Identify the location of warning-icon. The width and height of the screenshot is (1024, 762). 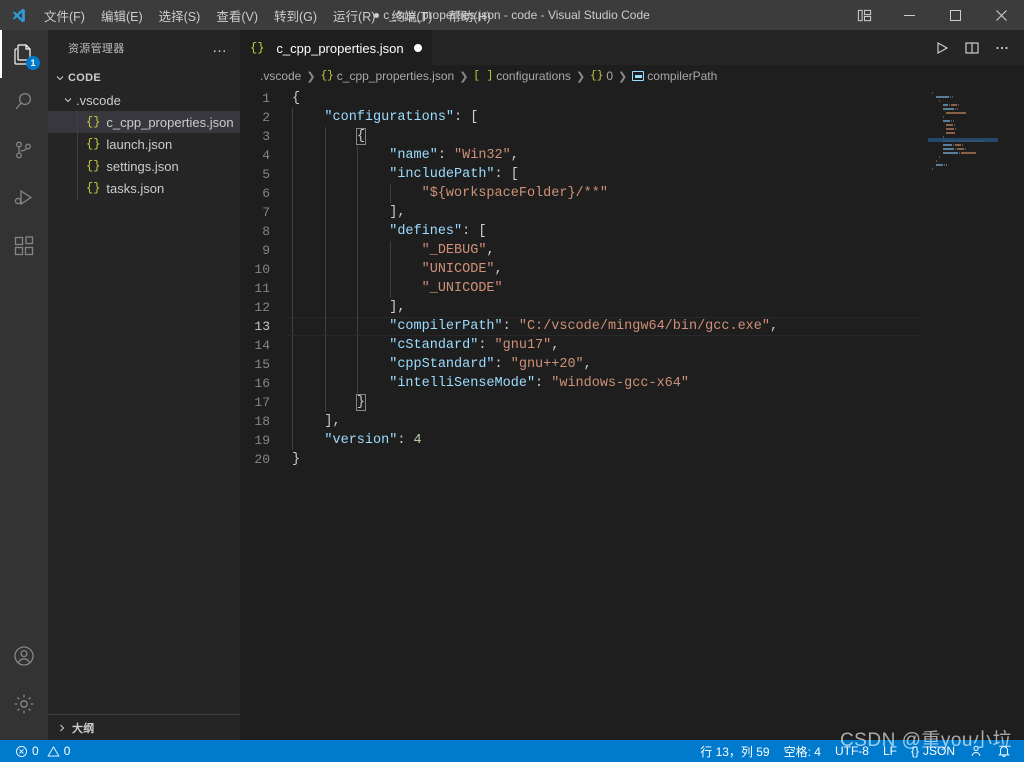
(53, 751).